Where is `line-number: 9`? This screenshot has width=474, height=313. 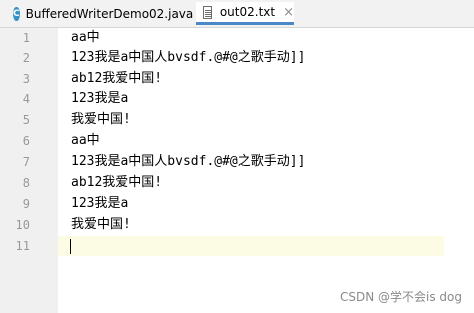 line-number: 9 is located at coordinates (26, 204).